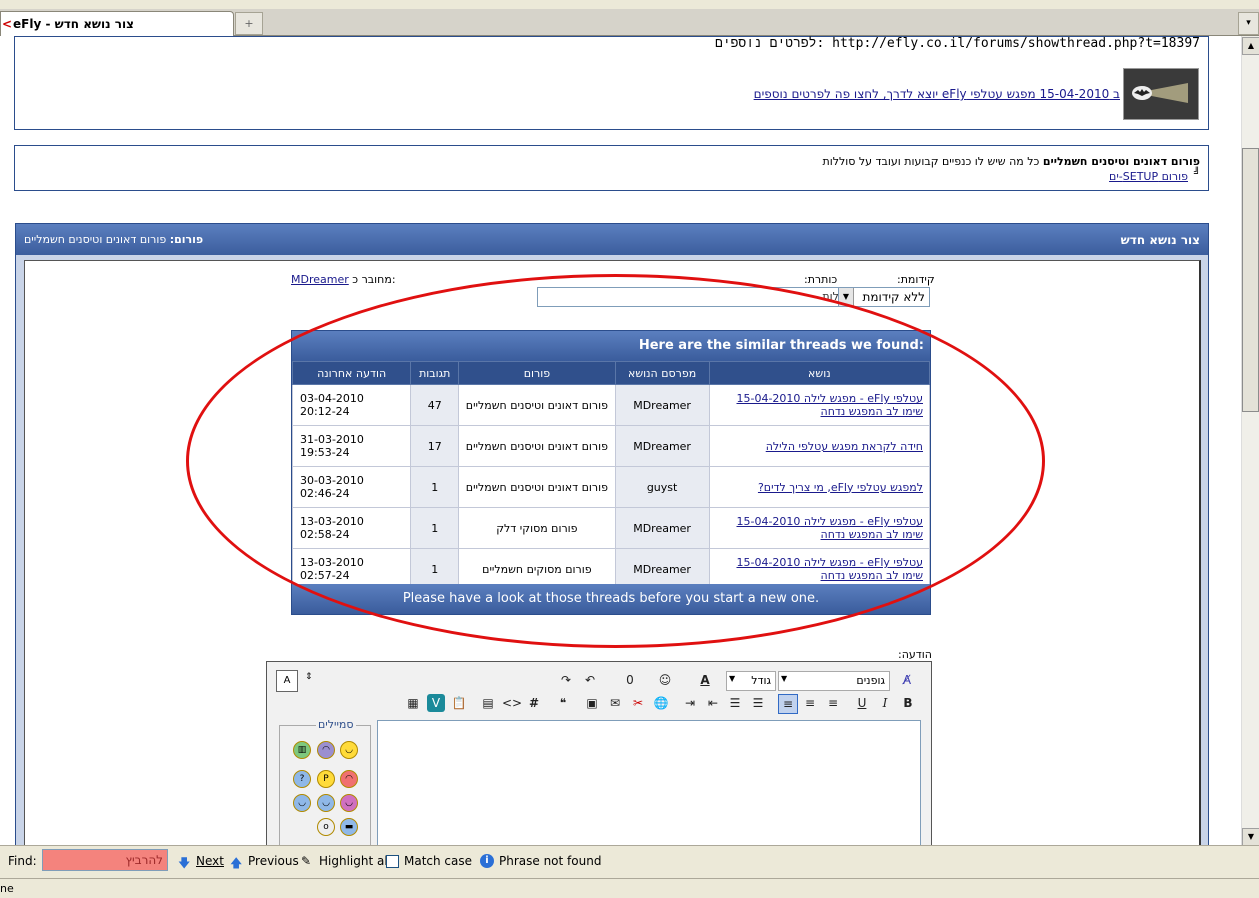 This screenshot has height=898, width=1259. What do you see at coordinates (915, 654) in the screenshot?
I see `message-label: הודעה:` at bounding box center [915, 654].